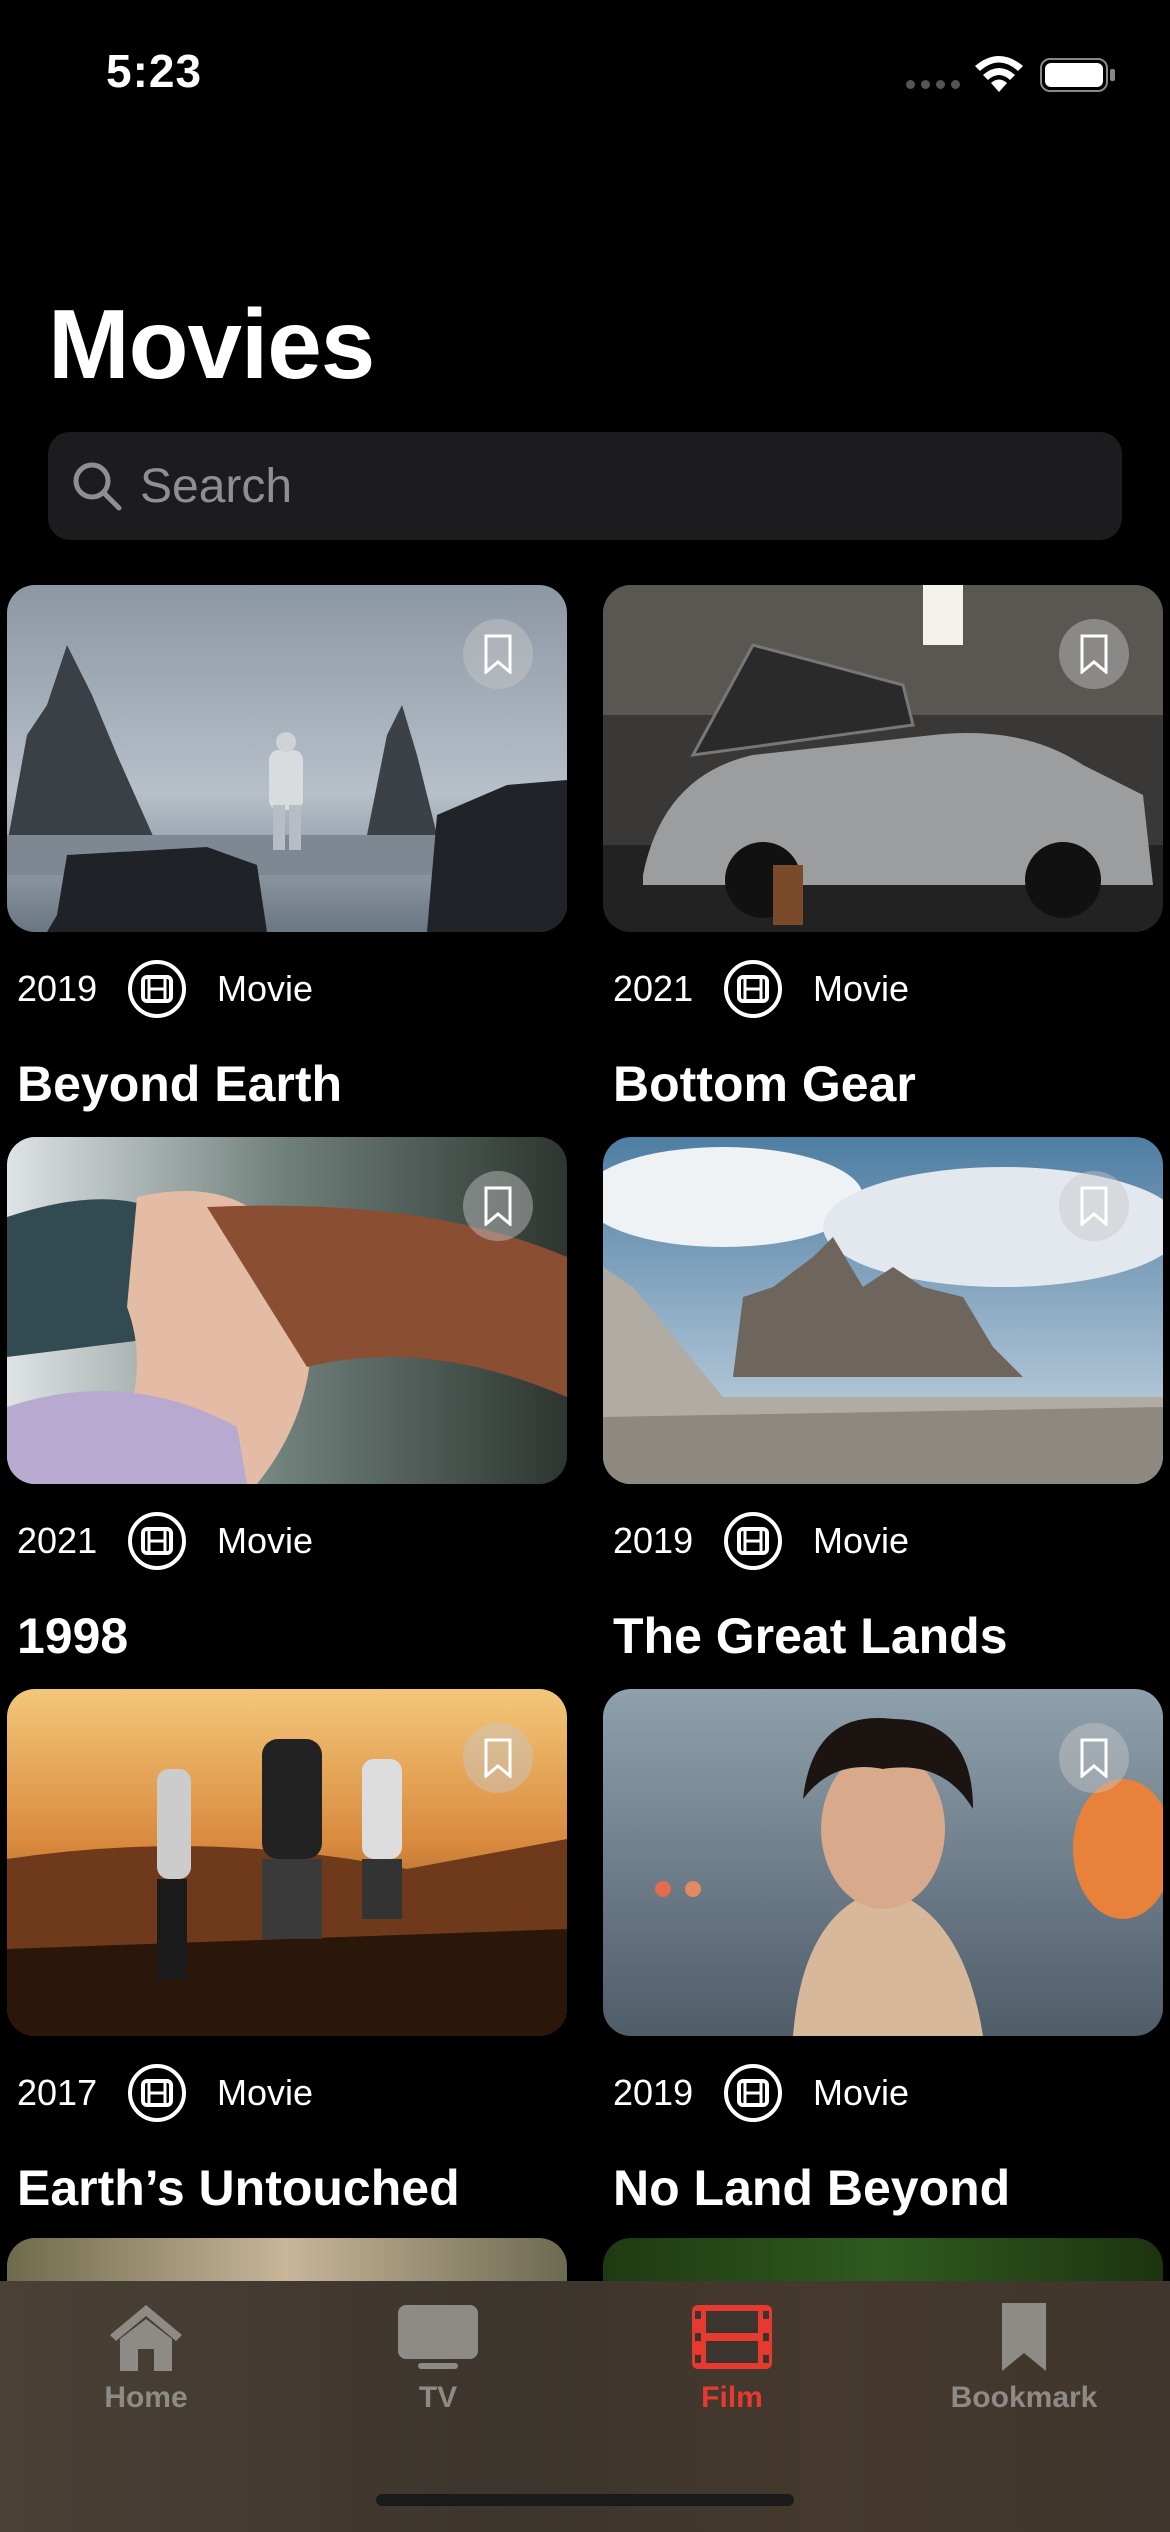 This screenshot has height=2532, width=1170. What do you see at coordinates (585, 2500) in the screenshot?
I see `home-indicator` at bounding box center [585, 2500].